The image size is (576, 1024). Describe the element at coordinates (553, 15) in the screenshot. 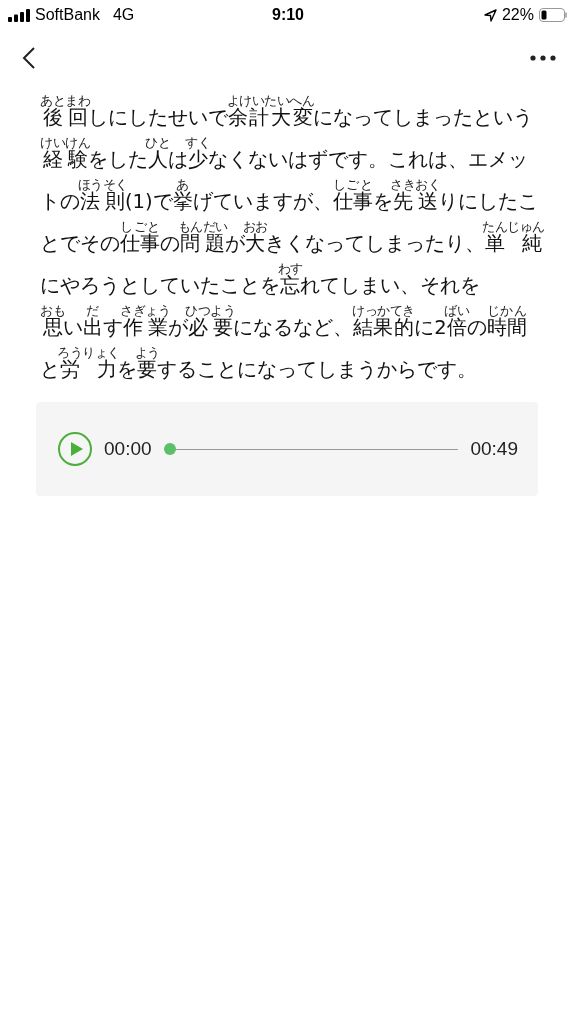

I see `battery-icon` at that location.